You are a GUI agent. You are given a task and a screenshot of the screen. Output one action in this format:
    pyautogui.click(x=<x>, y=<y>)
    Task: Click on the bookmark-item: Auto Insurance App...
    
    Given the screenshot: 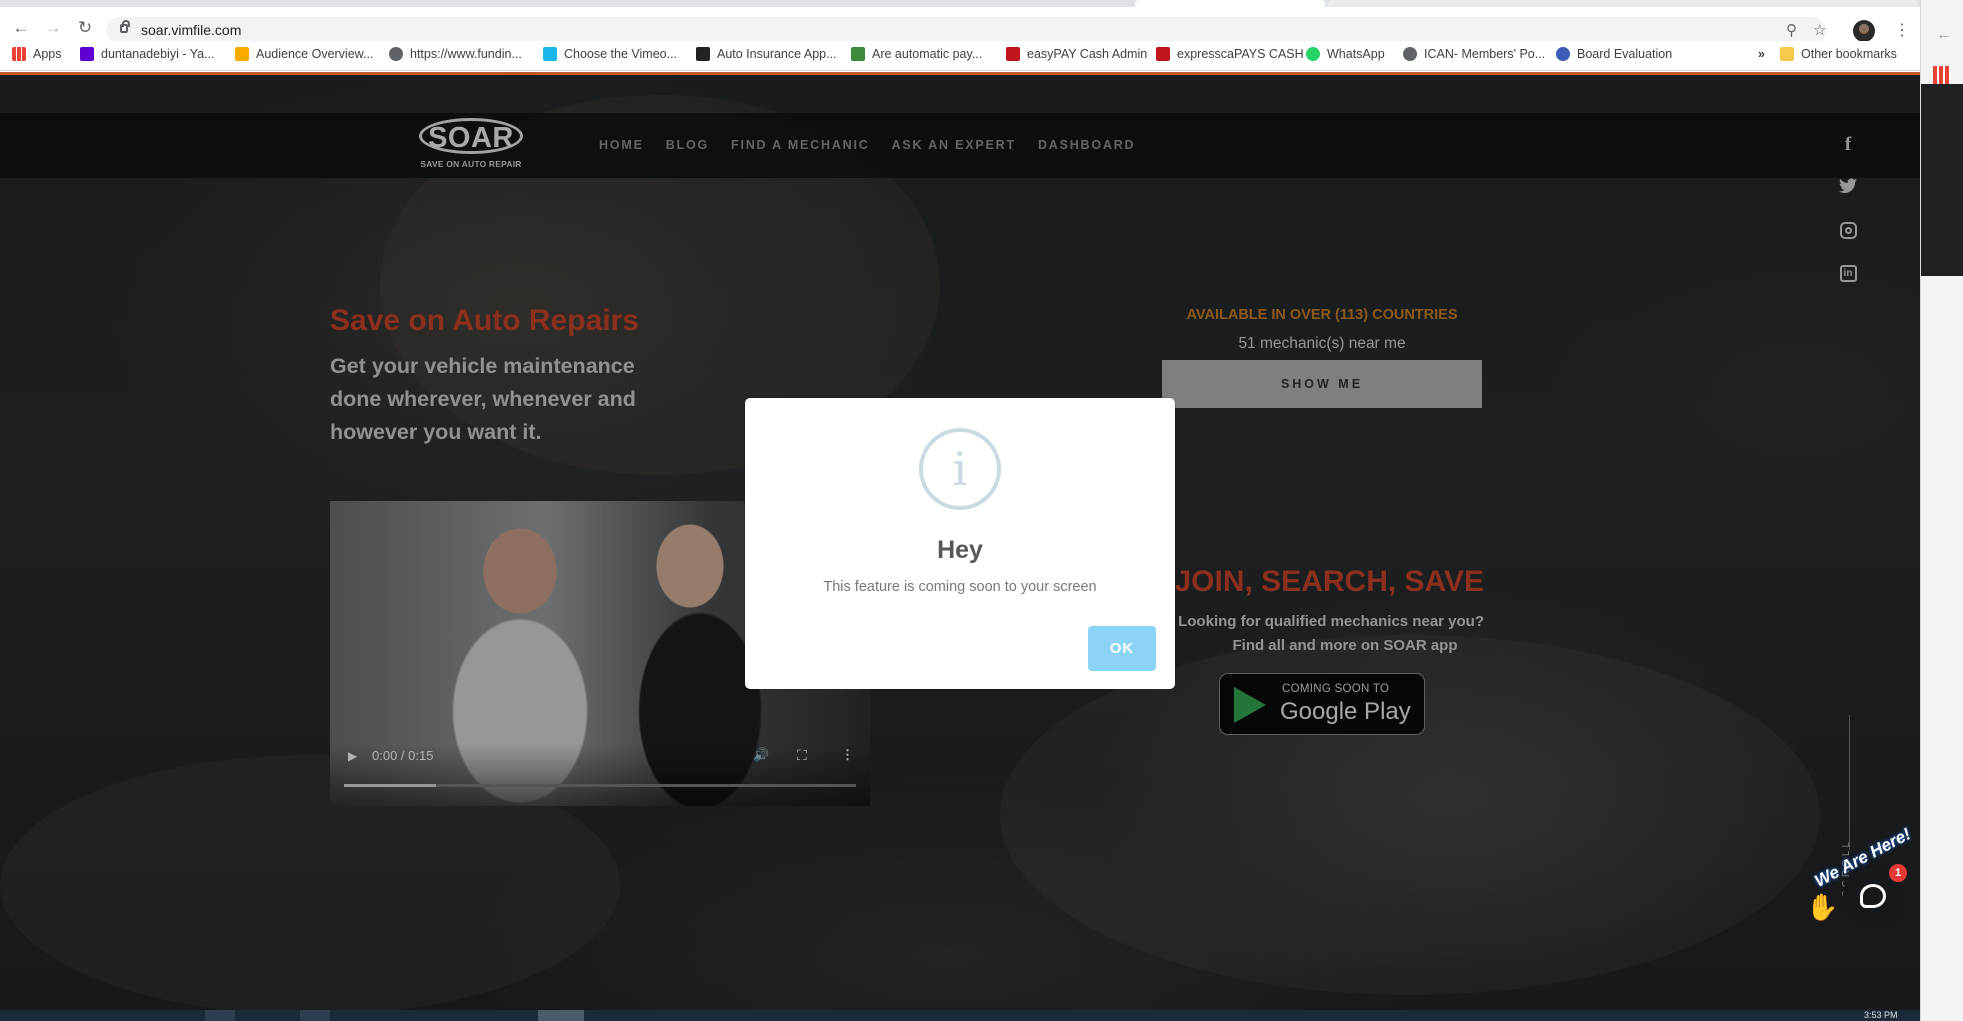 What is the action you would take?
    pyautogui.click(x=766, y=54)
    